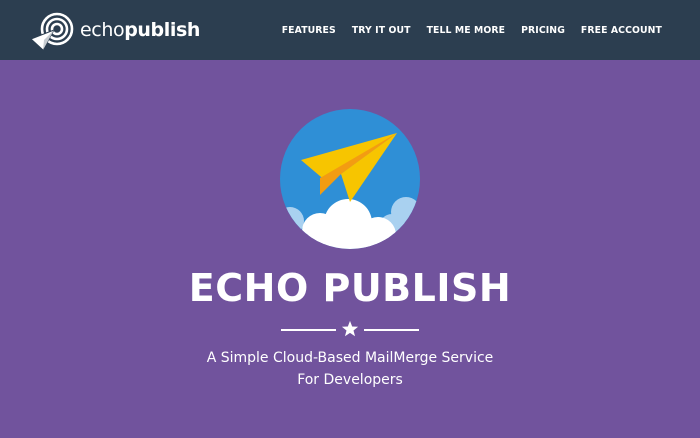 The width and height of the screenshot is (700, 438). I want to click on brand-name-light: echo, so click(102, 30).